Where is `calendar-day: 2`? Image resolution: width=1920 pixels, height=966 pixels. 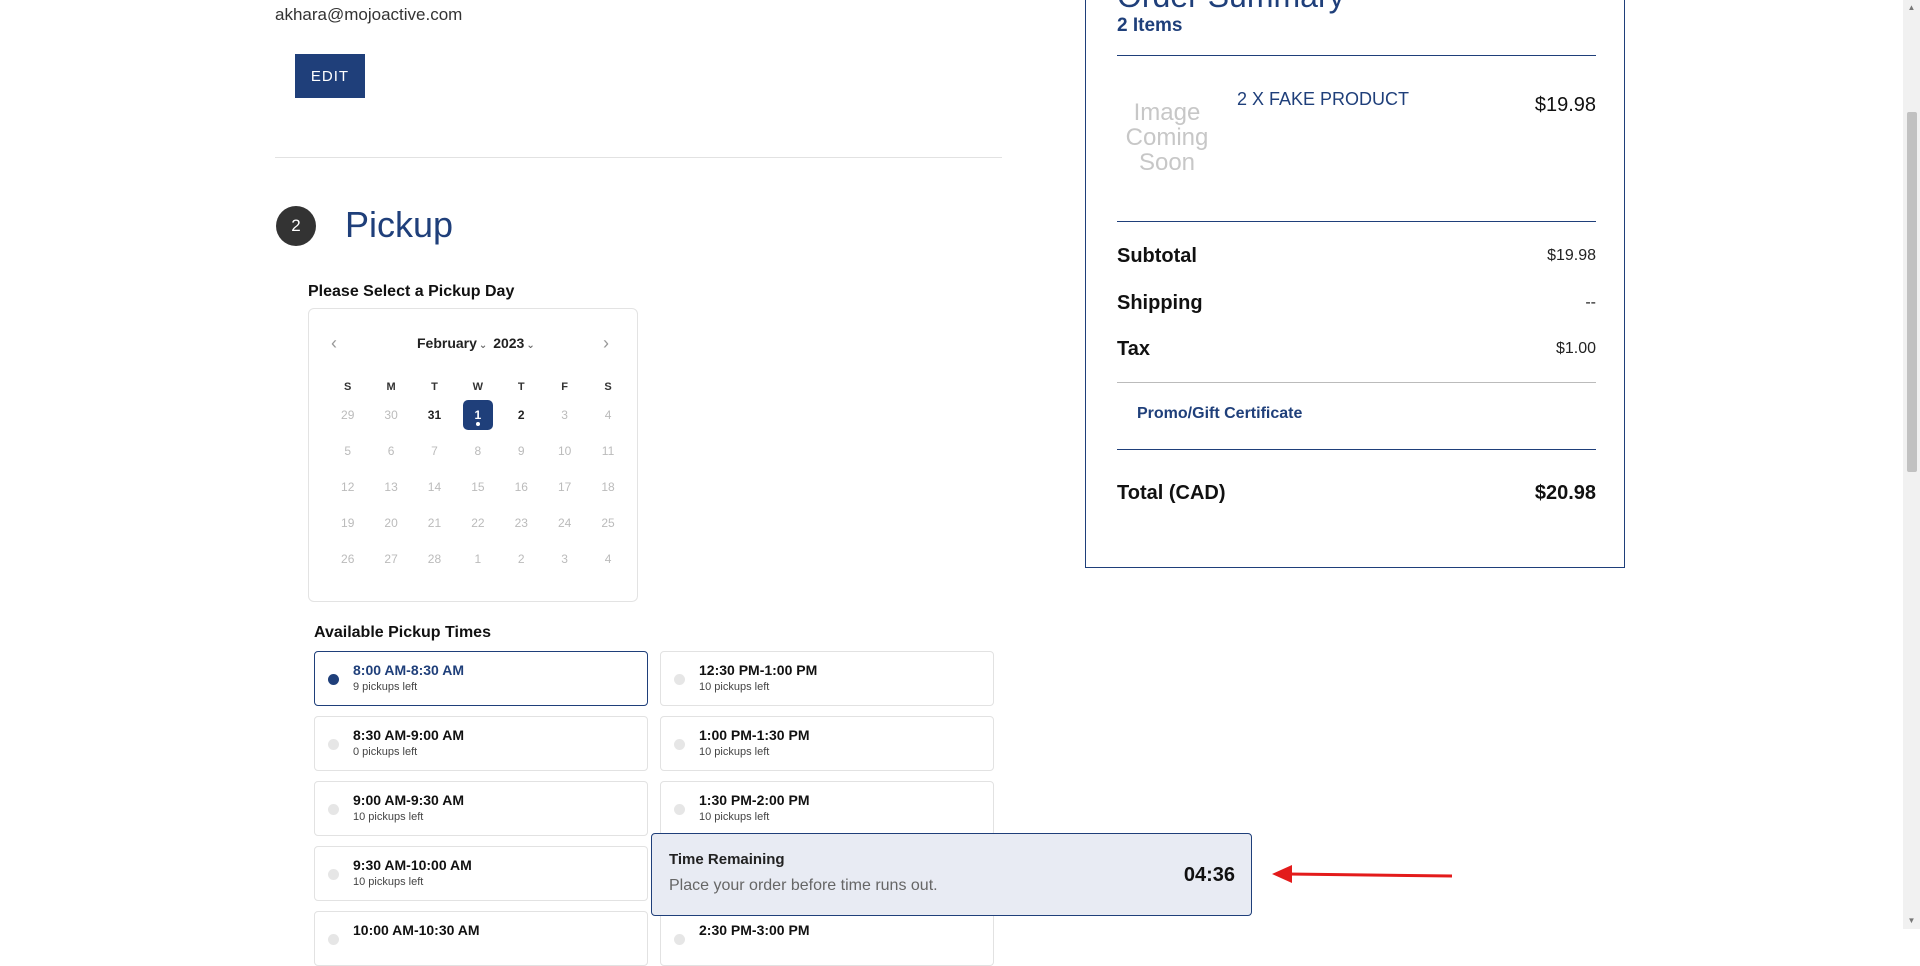 calendar-day: 2 is located at coordinates (521, 415).